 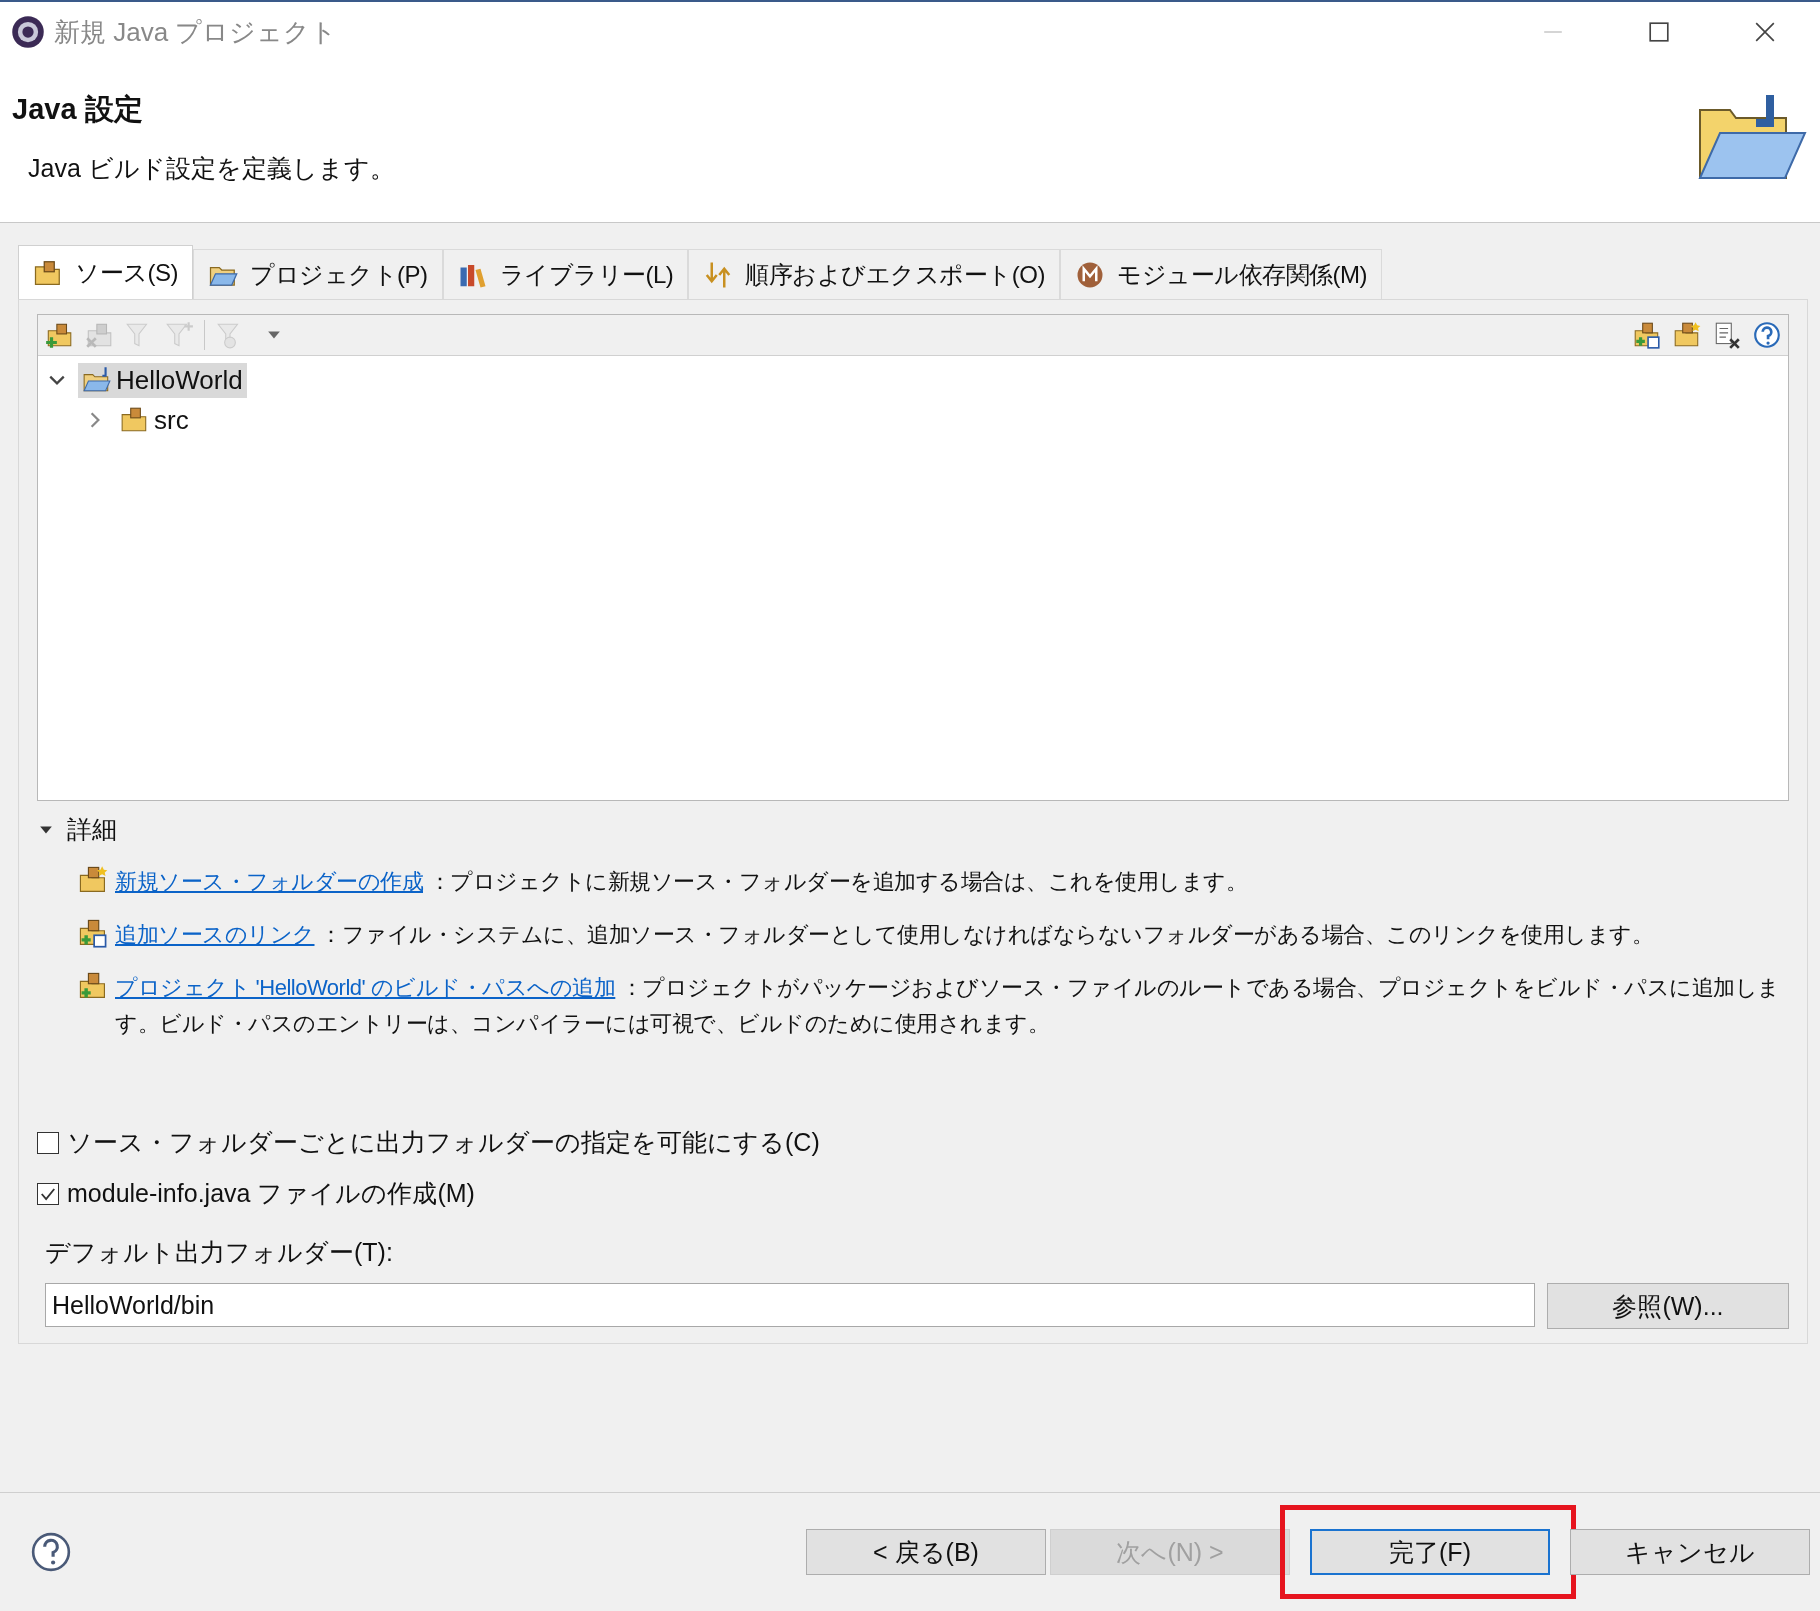 What do you see at coordinates (162, 380) in the screenshot?
I see `tree-item: HelloWorld` at bounding box center [162, 380].